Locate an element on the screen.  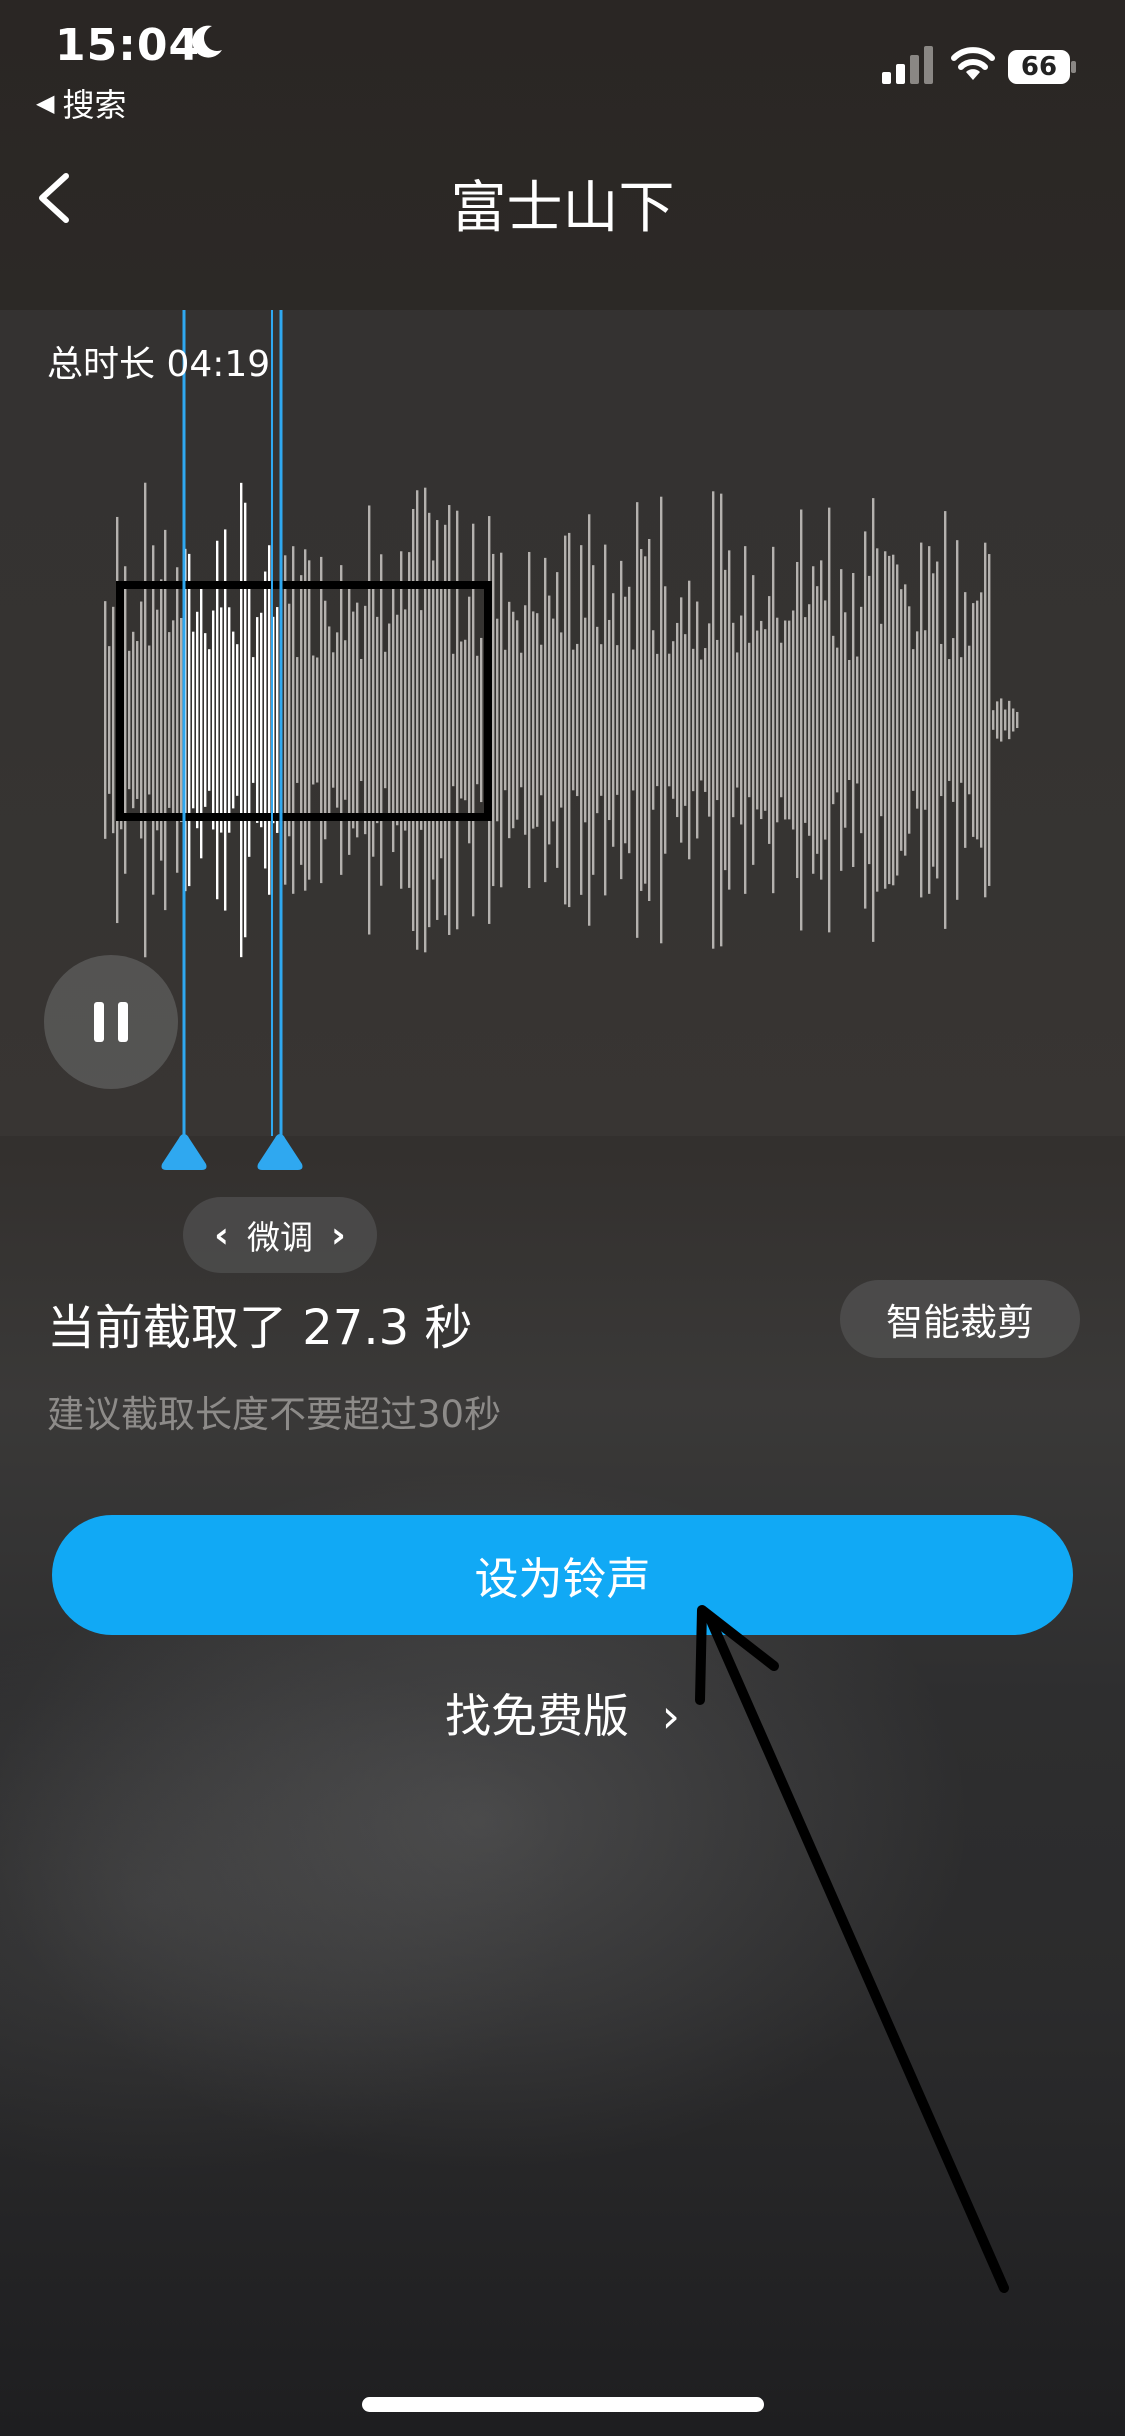
start-handle is located at coordinates (184, 1151).